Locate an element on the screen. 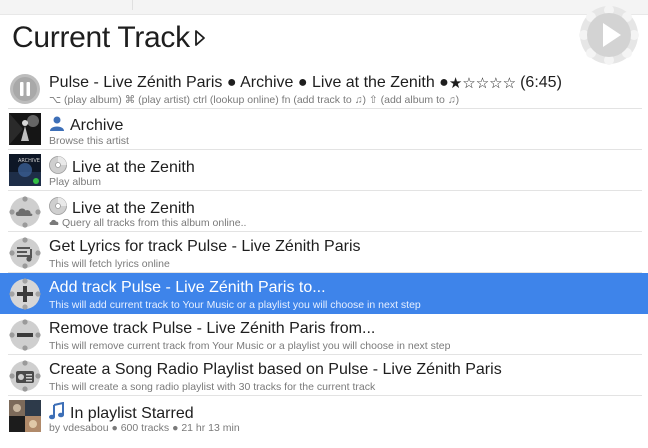  list-item-artist: Archive Browse this artist is located at coordinates (324, 129).